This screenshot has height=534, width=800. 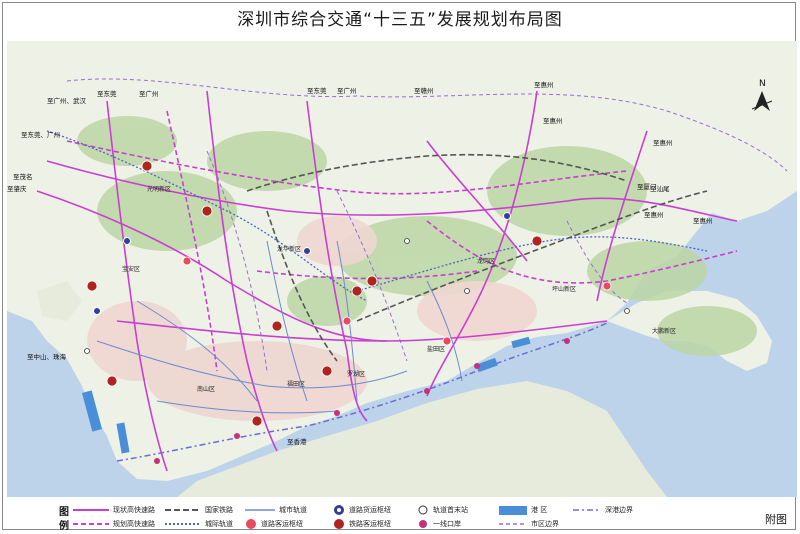 What do you see at coordinates (423, 524) in the screenshot?
I see `first-line-port-icon` at bounding box center [423, 524].